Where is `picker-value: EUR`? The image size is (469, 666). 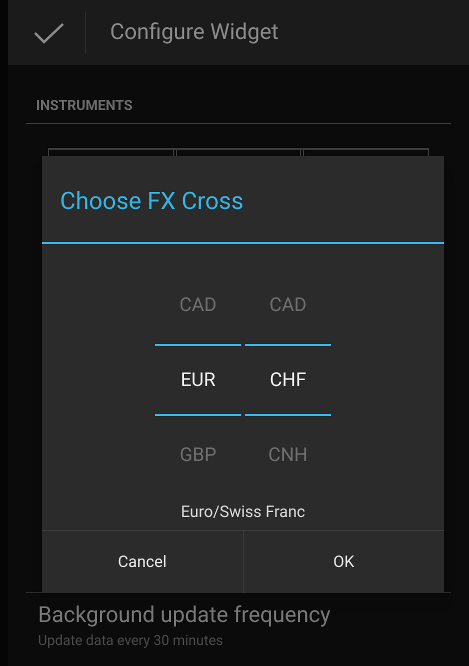 picker-value: EUR is located at coordinates (198, 379).